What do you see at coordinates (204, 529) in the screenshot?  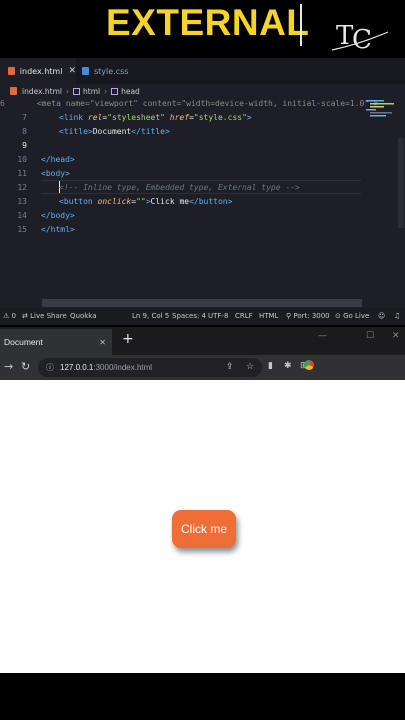 I see `click-me-button: Click me` at bounding box center [204, 529].